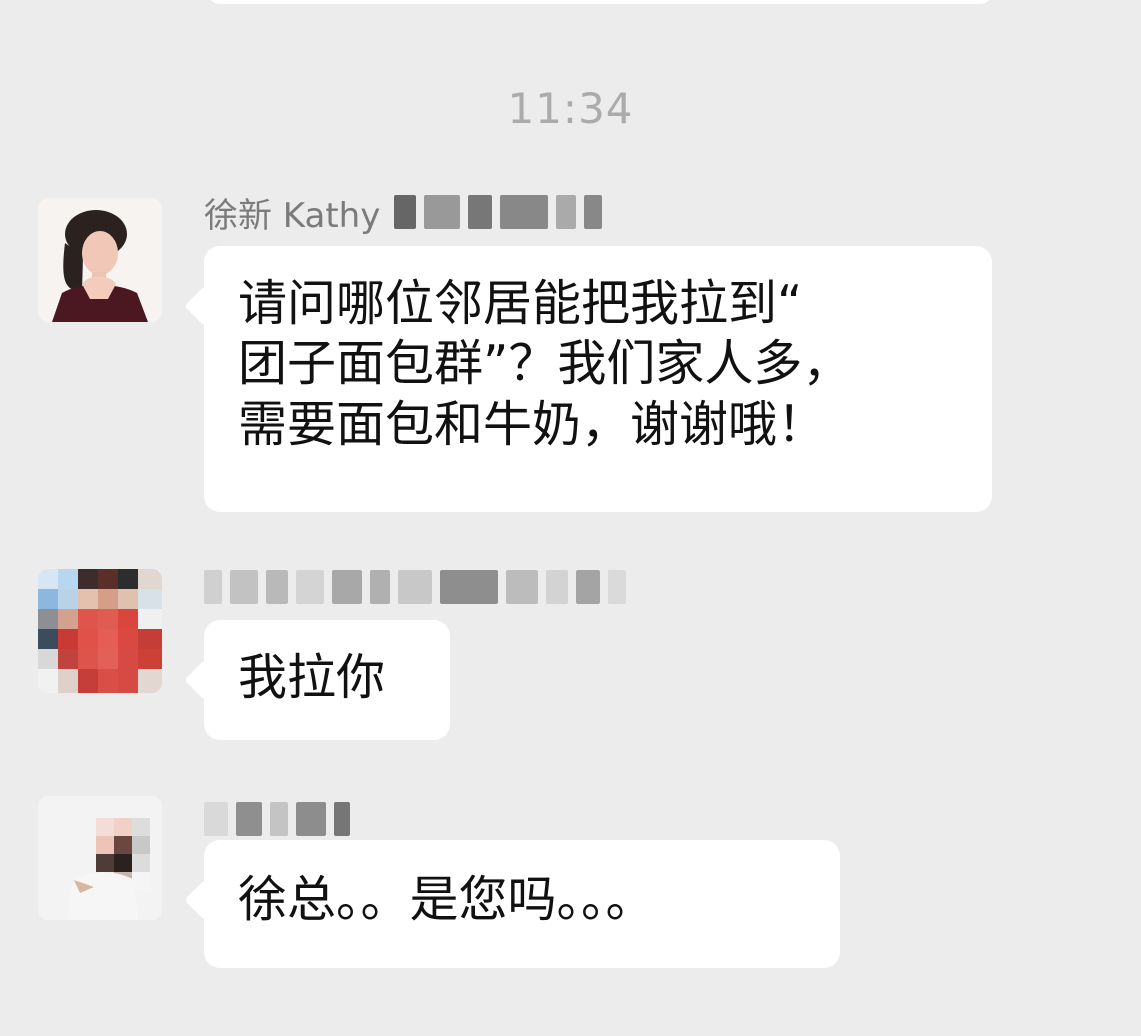 The image size is (1141, 1036). Describe the element at coordinates (312, 677) in the screenshot. I see `second-message-text: 我拉你` at that location.